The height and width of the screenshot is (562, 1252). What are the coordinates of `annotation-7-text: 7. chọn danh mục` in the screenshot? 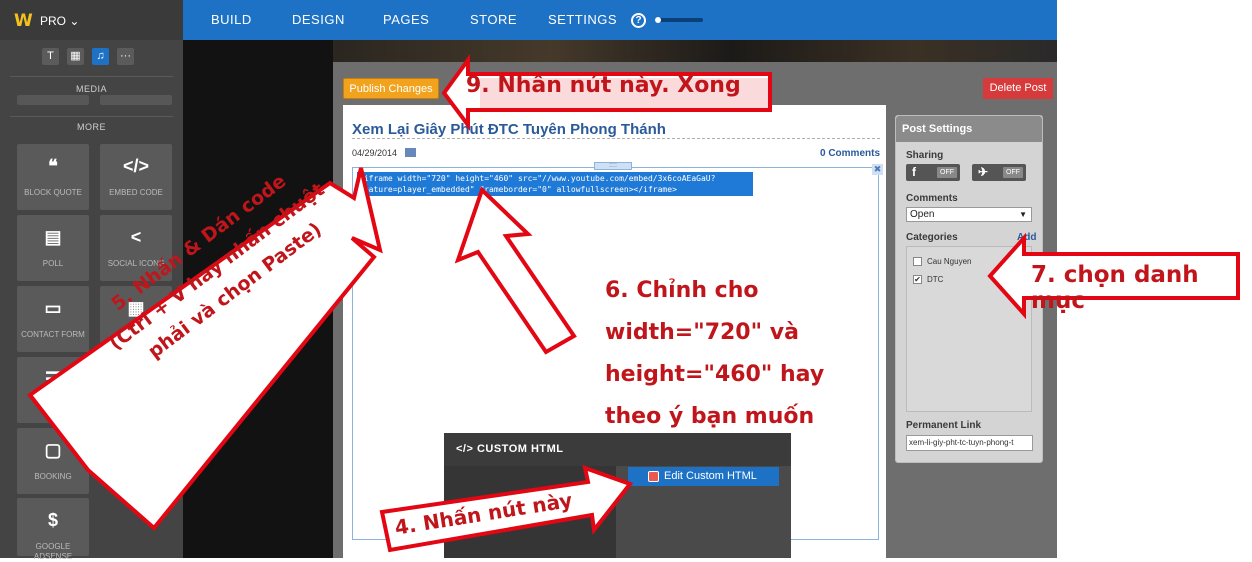 It's located at (1115, 288).